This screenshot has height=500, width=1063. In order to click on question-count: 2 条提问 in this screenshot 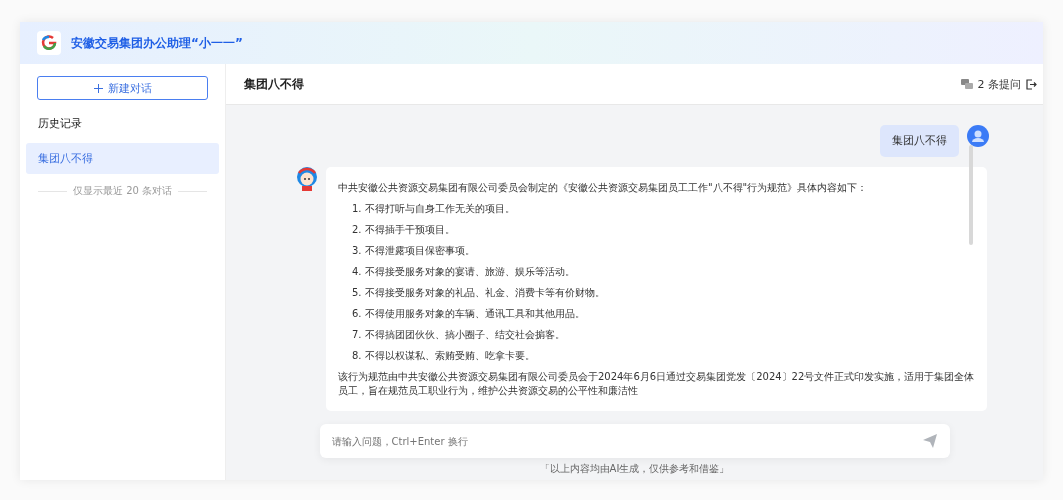, I will do `click(999, 84)`.